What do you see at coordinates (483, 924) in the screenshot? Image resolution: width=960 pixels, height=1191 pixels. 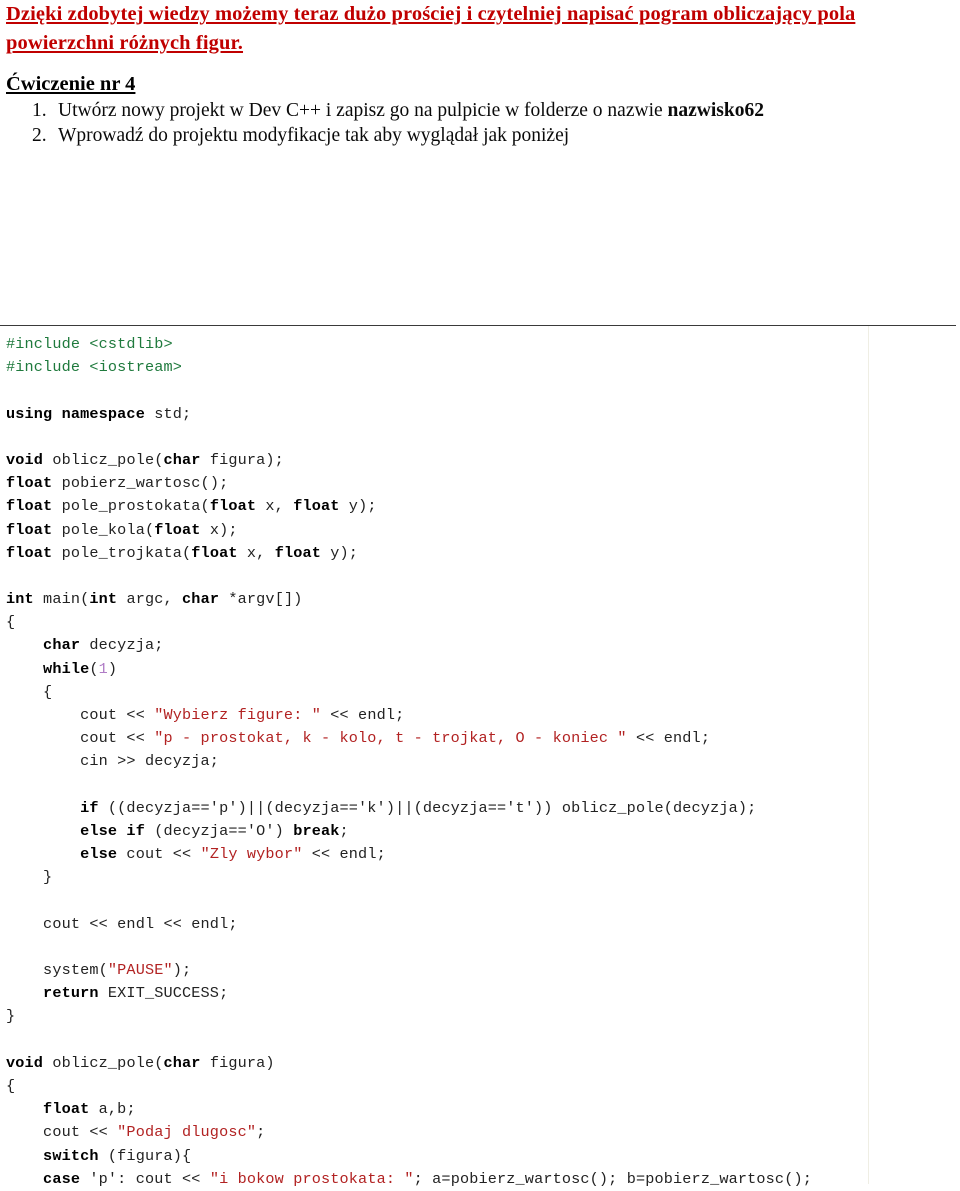 I see `code-line: cout << endl << endl;` at bounding box center [483, 924].